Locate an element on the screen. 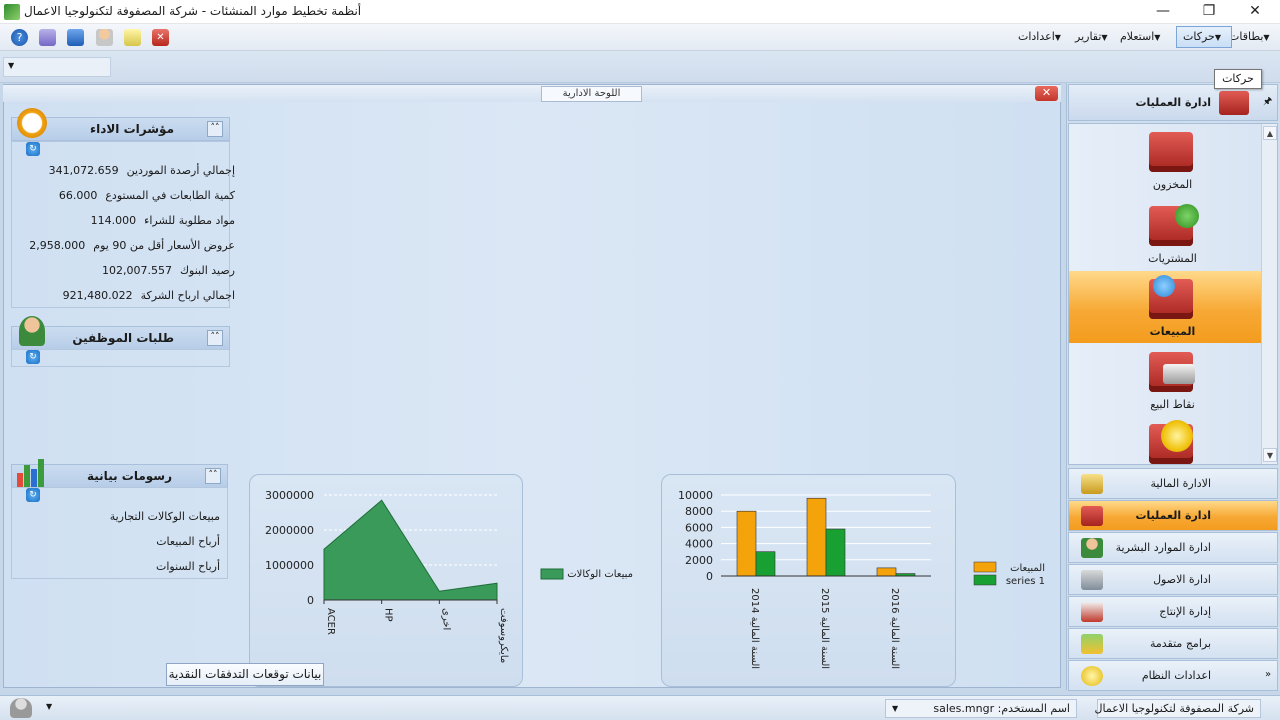 The height and width of the screenshot is (720, 1280). nav-module-advanced: برامج متقدمة is located at coordinates (1173, 643).